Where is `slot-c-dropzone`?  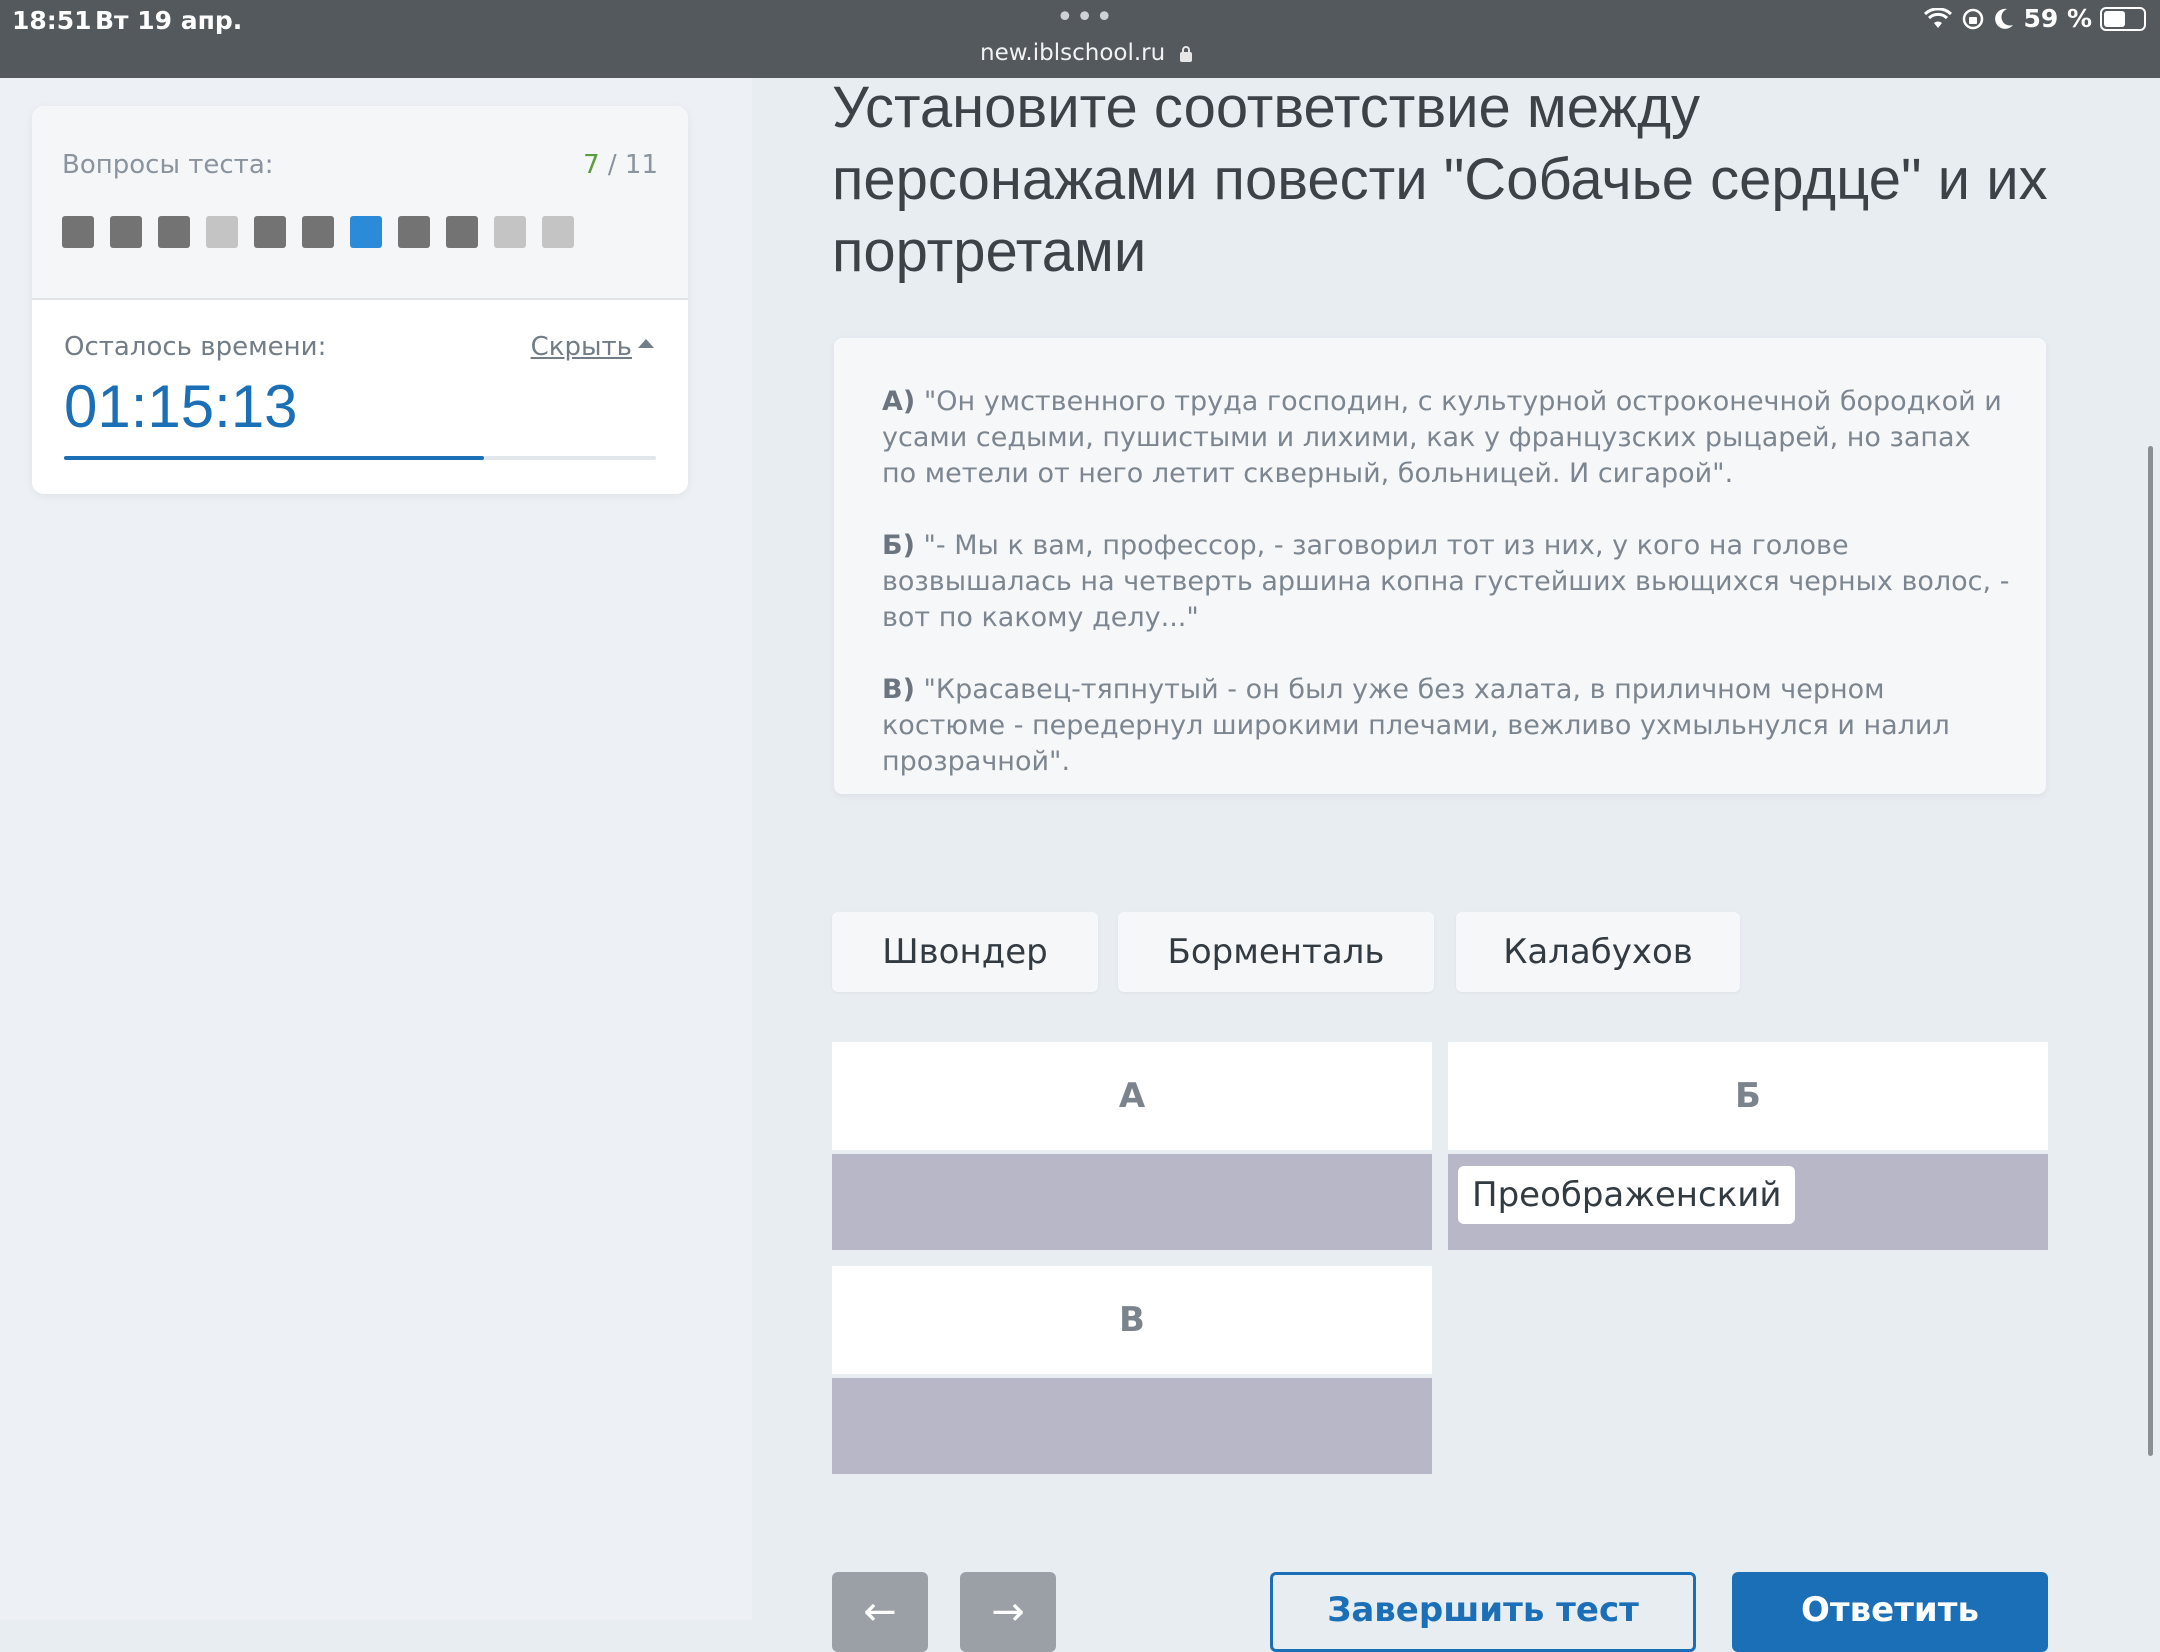 slot-c-dropzone is located at coordinates (1132, 1426).